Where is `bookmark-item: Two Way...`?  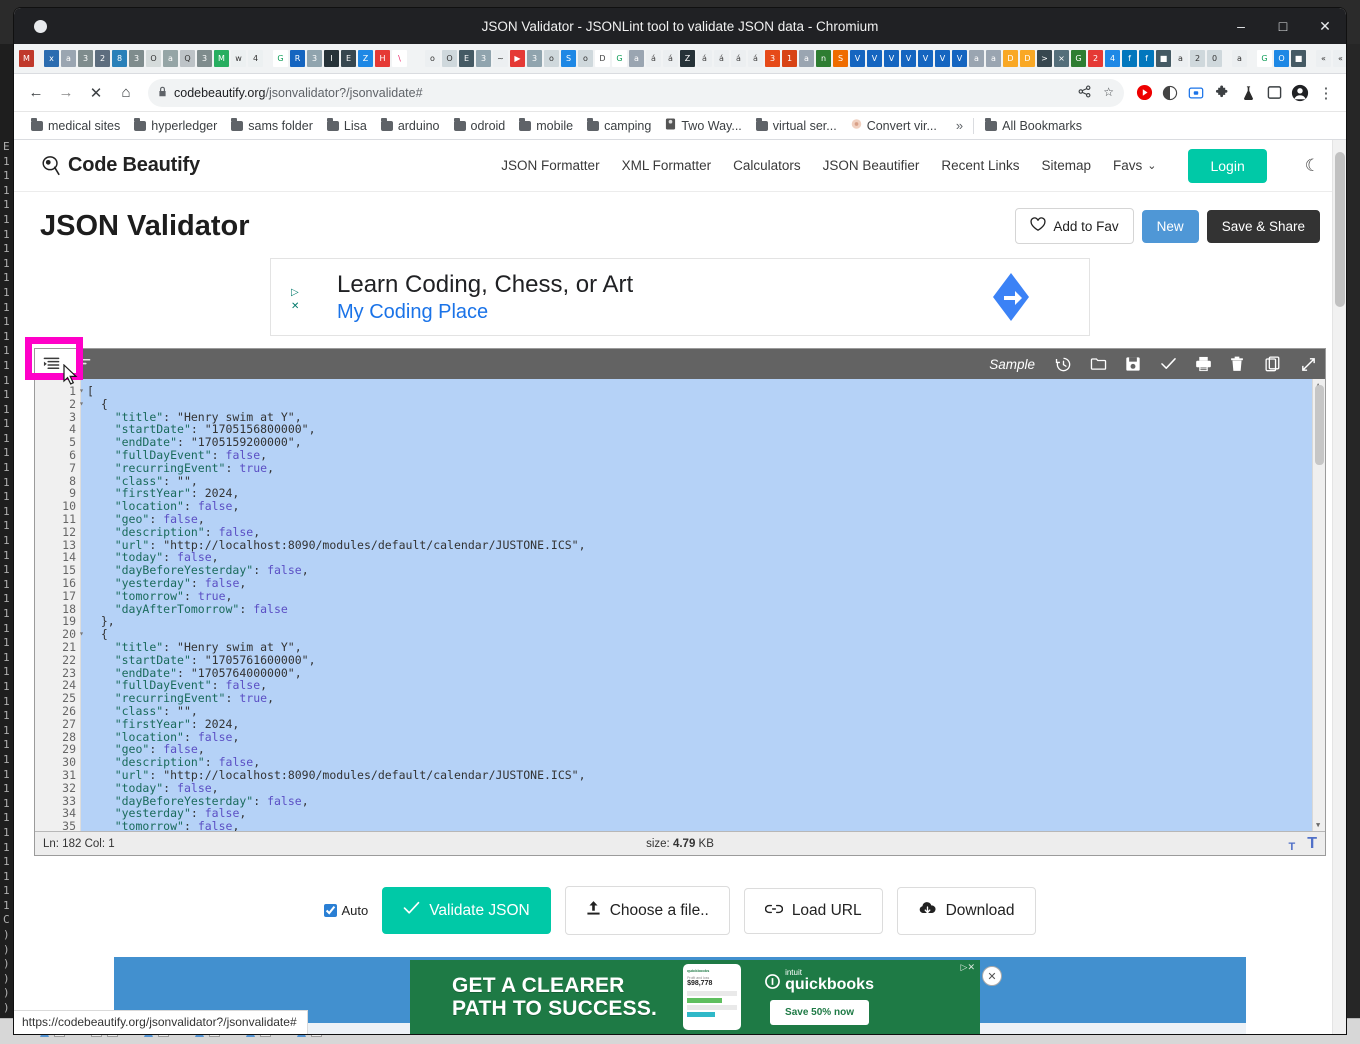
bookmark-item: Two Way... is located at coordinates (703, 125).